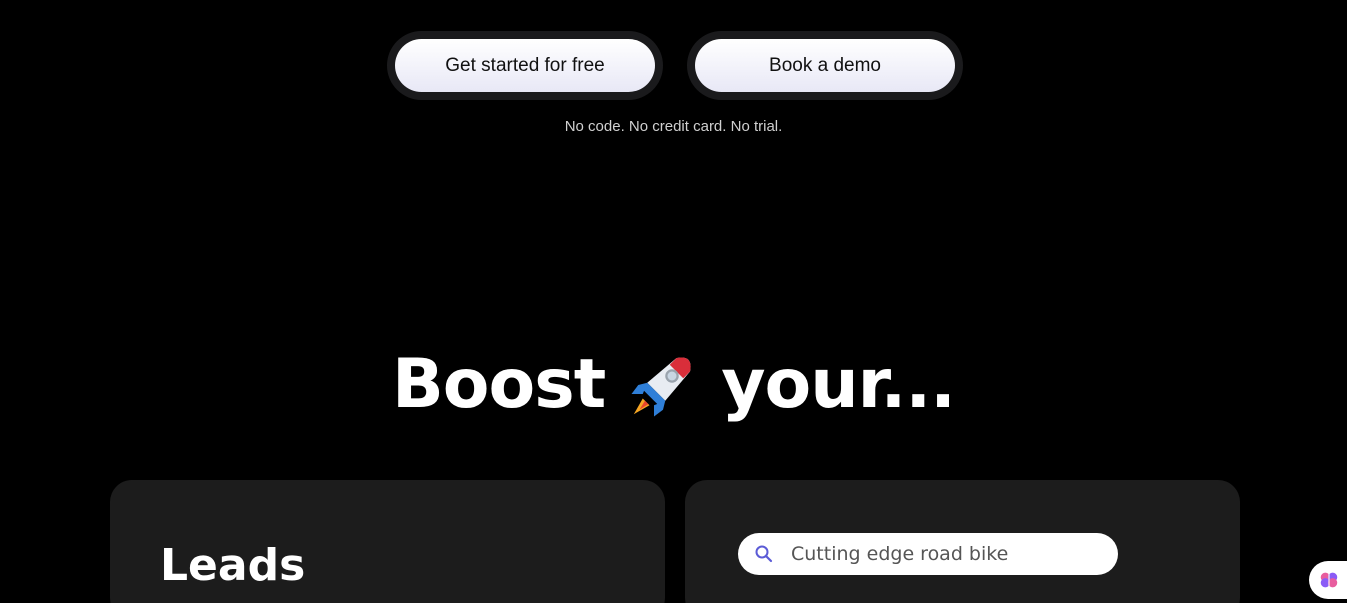 Image resolution: width=1347 pixels, height=603 pixels. Describe the element at coordinates (233, 565) in the screenshot. I see `leads-card-title: Leads` at that location.